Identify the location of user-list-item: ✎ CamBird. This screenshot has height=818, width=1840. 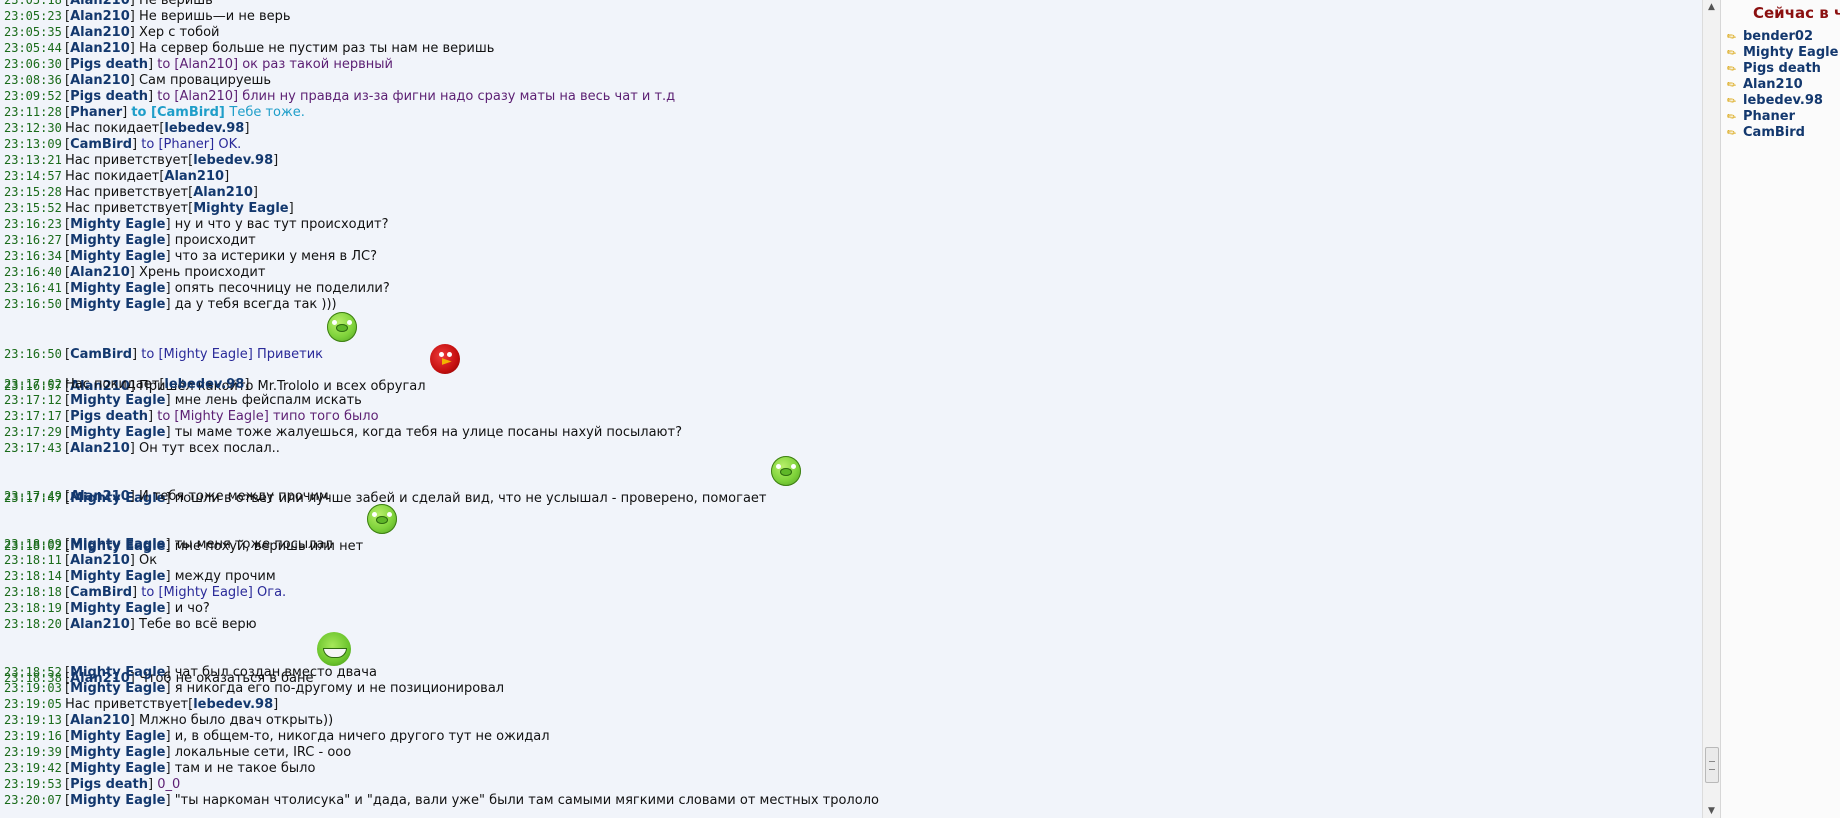
(1781, 133).